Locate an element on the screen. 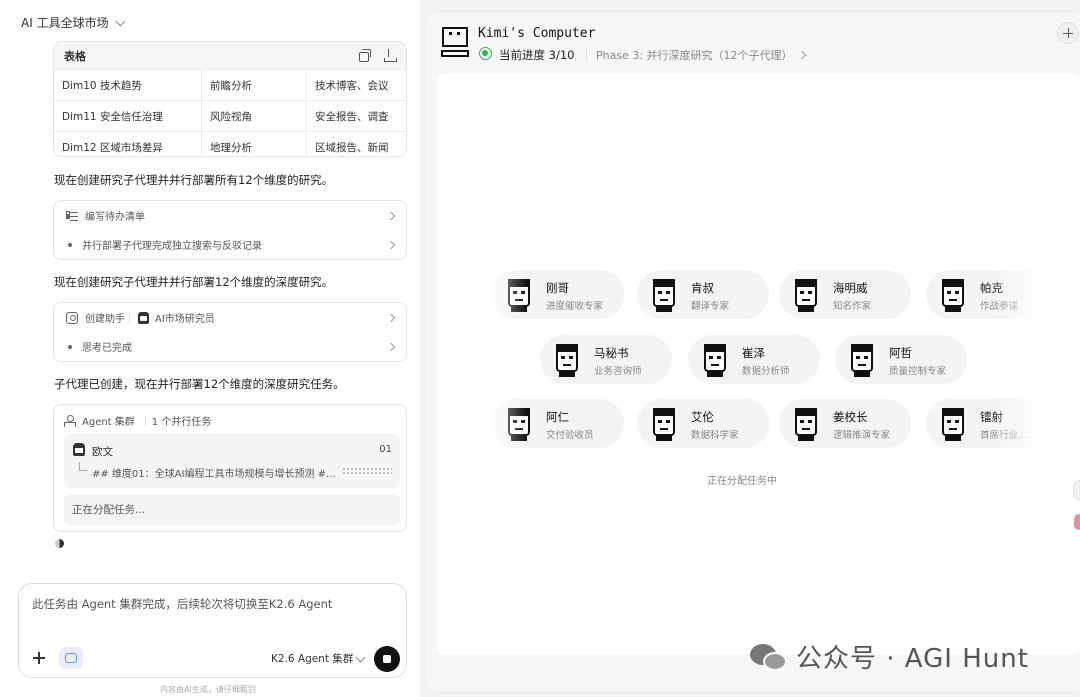 The height and width of the screenshot is (697, 1080). loading-dots-icon is located at coordinates (367, 471).